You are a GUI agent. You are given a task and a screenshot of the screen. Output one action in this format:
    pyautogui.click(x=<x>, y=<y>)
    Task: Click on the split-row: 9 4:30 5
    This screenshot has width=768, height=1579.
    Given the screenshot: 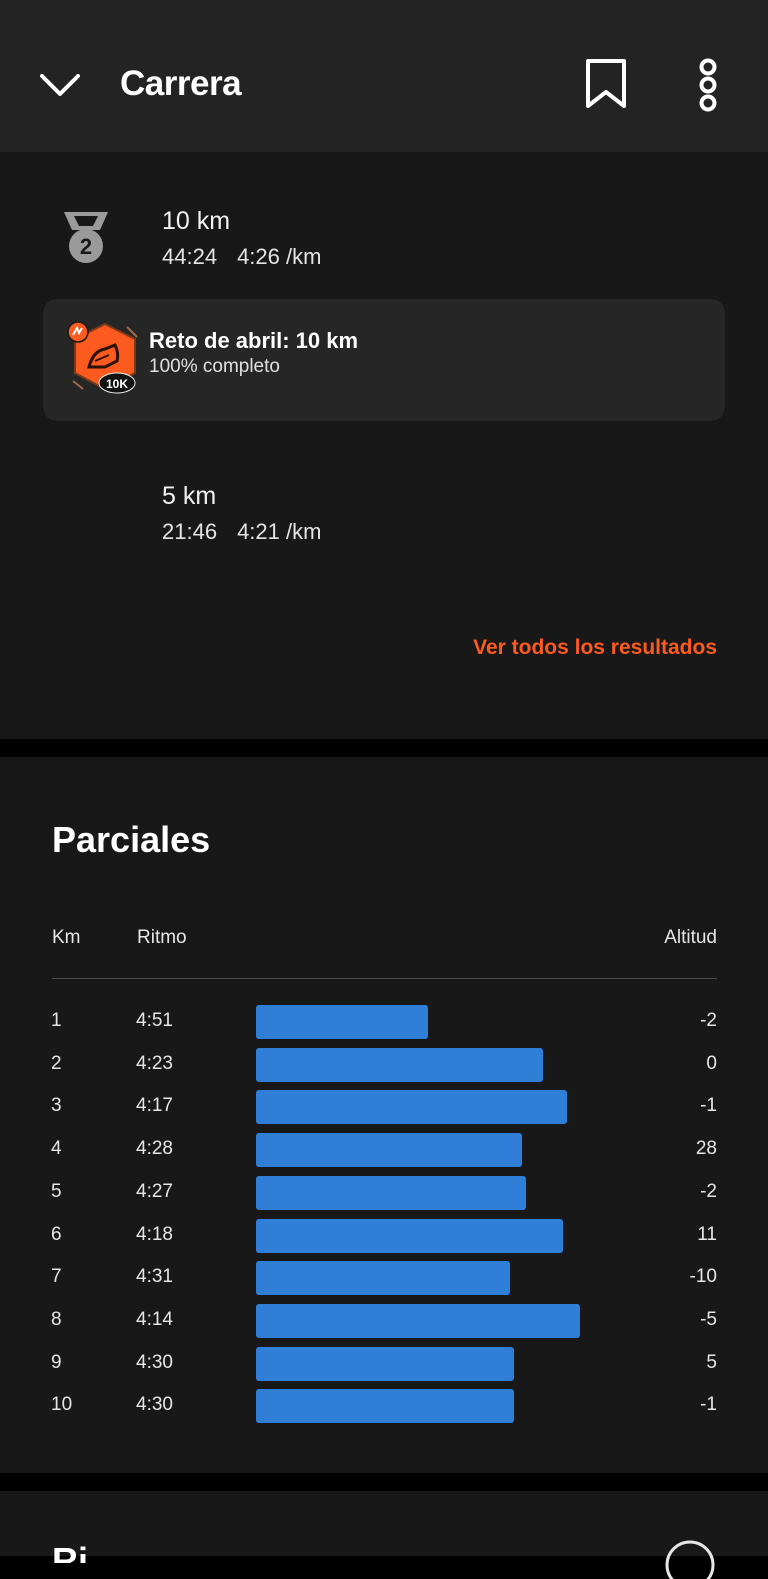 What is the action you would take?
    pyautogui.click(x=384, y=1364)
    